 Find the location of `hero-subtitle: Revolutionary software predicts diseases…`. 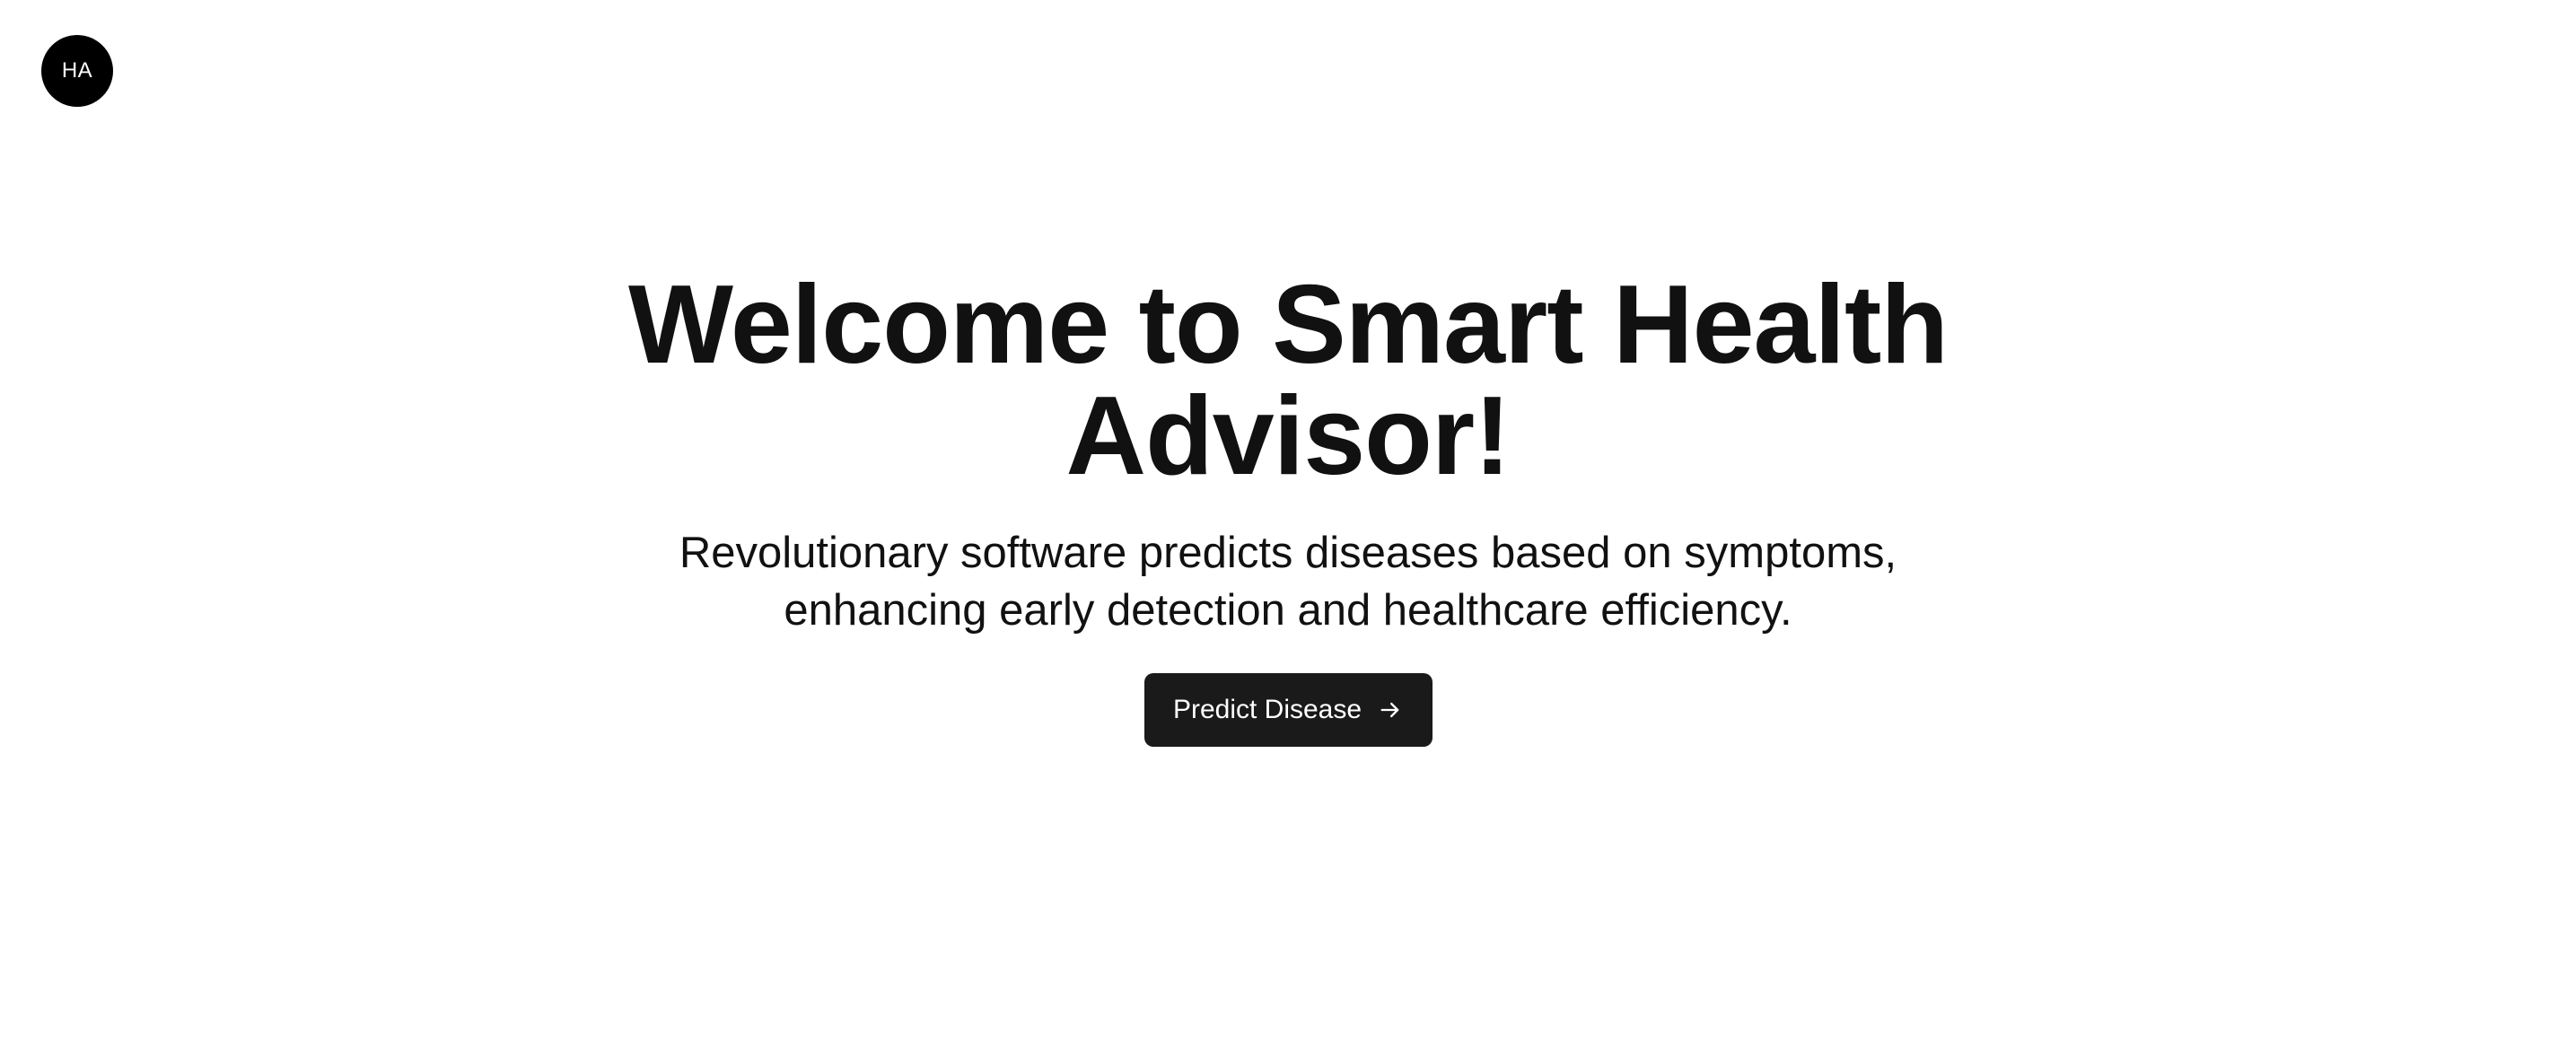

hero-subtitle: Revolutionary software predicts diseases… is located at coordinates (1288, 582).